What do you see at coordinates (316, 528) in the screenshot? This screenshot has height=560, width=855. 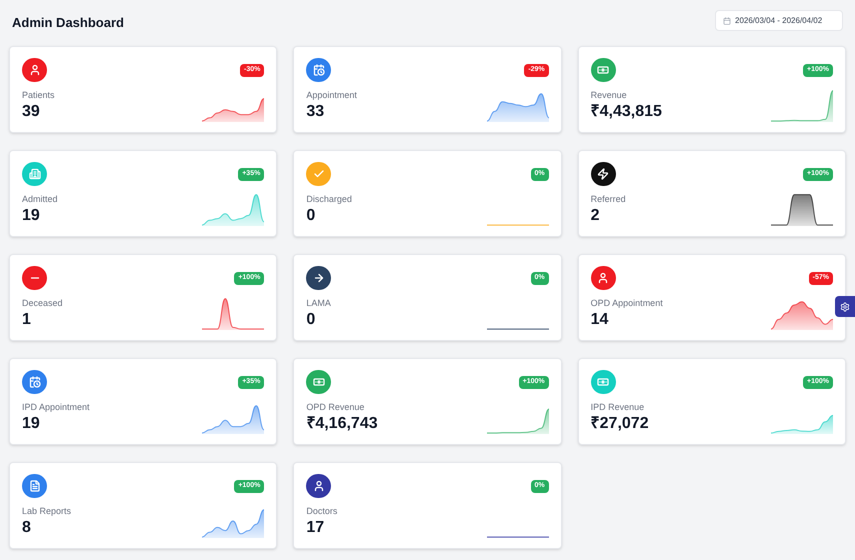 I see `card-value: 17` at bounding box center [316, 528].